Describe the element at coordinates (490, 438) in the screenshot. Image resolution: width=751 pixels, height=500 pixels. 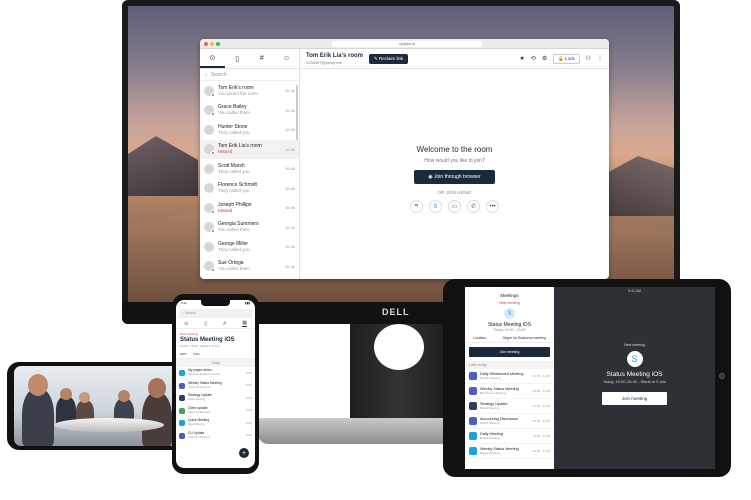
I see `meeting-sub: Board Meeting` at that location.